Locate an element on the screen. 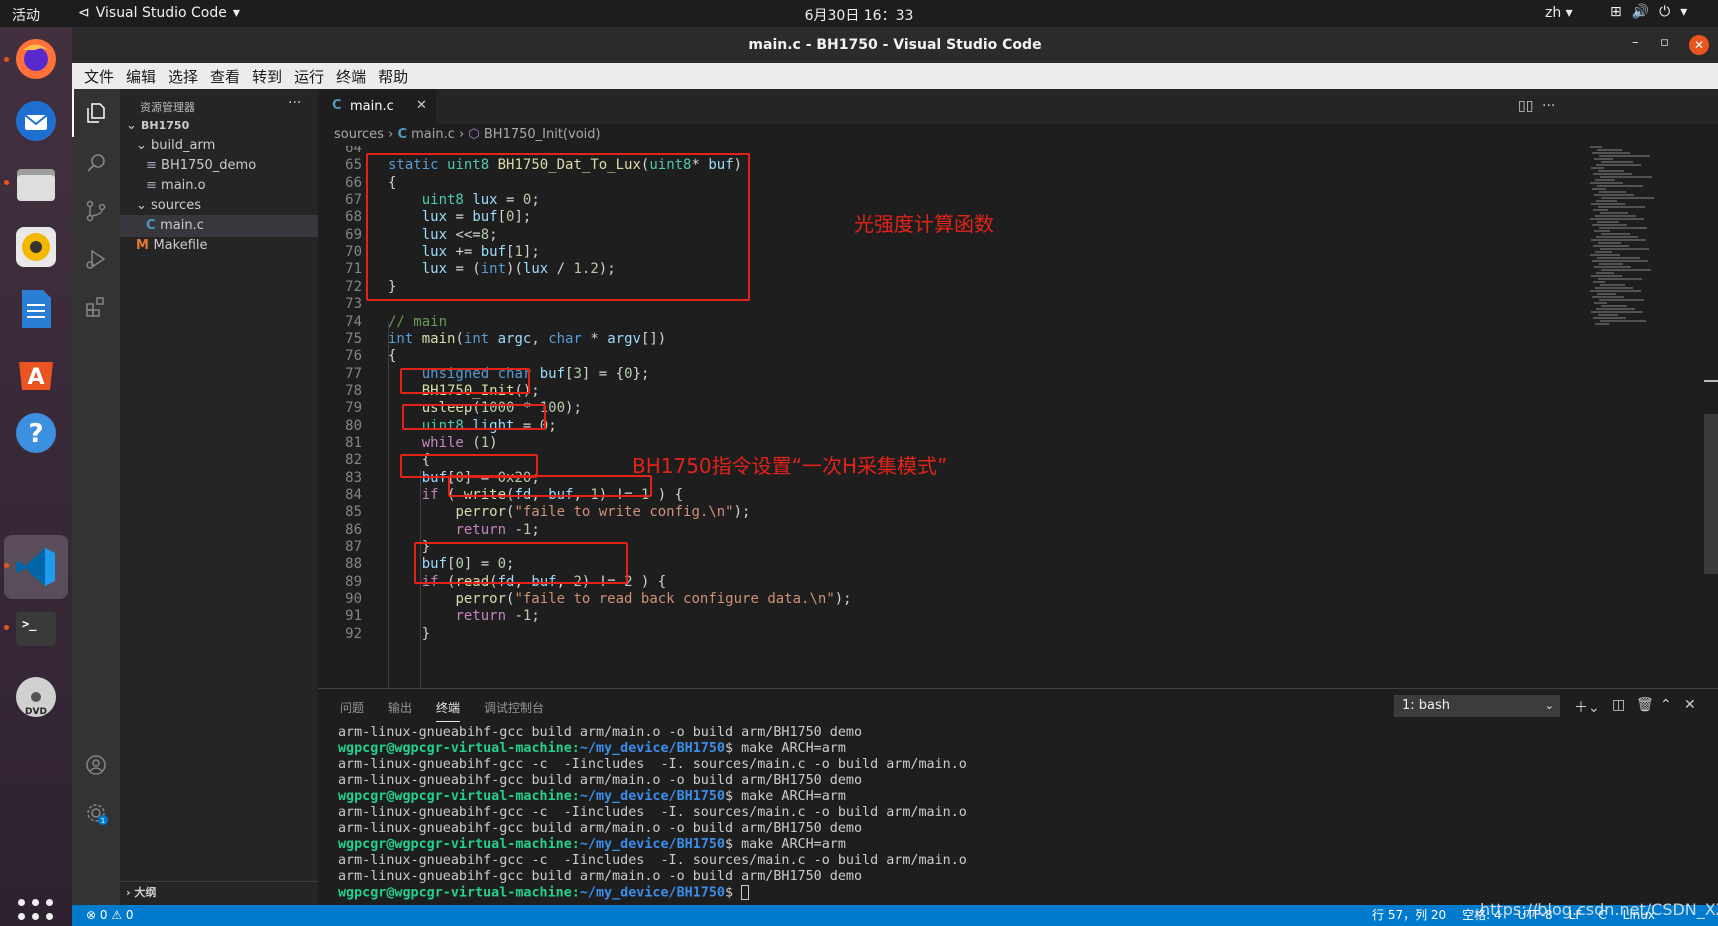 The height and width of the screenshot is (926, 1718). menu-file: 文件 is located at coordinates (99, 76).